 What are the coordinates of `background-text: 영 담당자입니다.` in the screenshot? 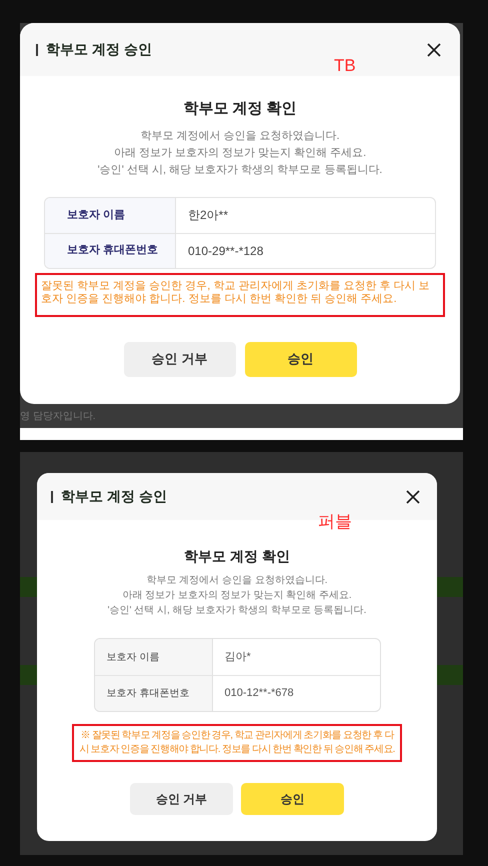 It's located at (58, 417).